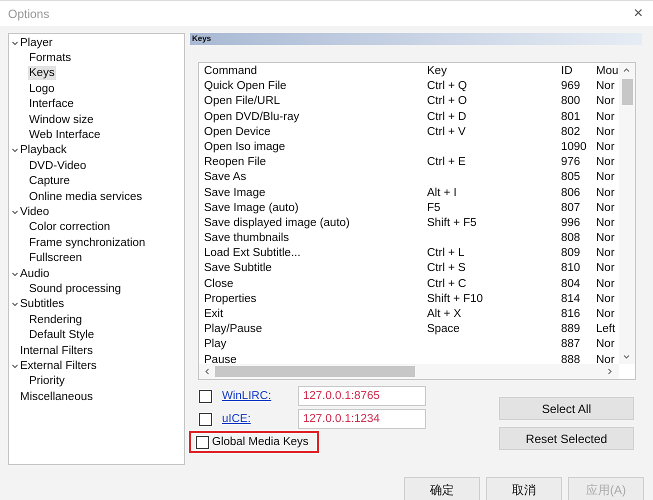 The height and width of the screenshot is (500, 653). What do you see at coordinates (455, 299) in the screenshot?
I see `table-cell-text: Shift + F10` at bounding box center [455, 299].